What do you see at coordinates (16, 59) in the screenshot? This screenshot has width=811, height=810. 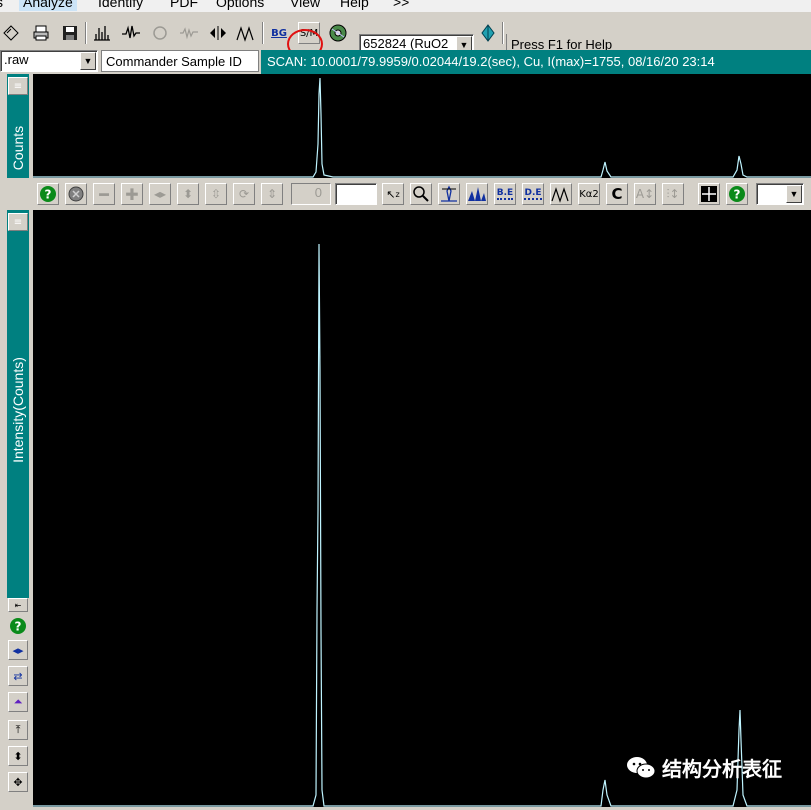 I see `file-select-value: .raw` at bounding box center [16, 59].